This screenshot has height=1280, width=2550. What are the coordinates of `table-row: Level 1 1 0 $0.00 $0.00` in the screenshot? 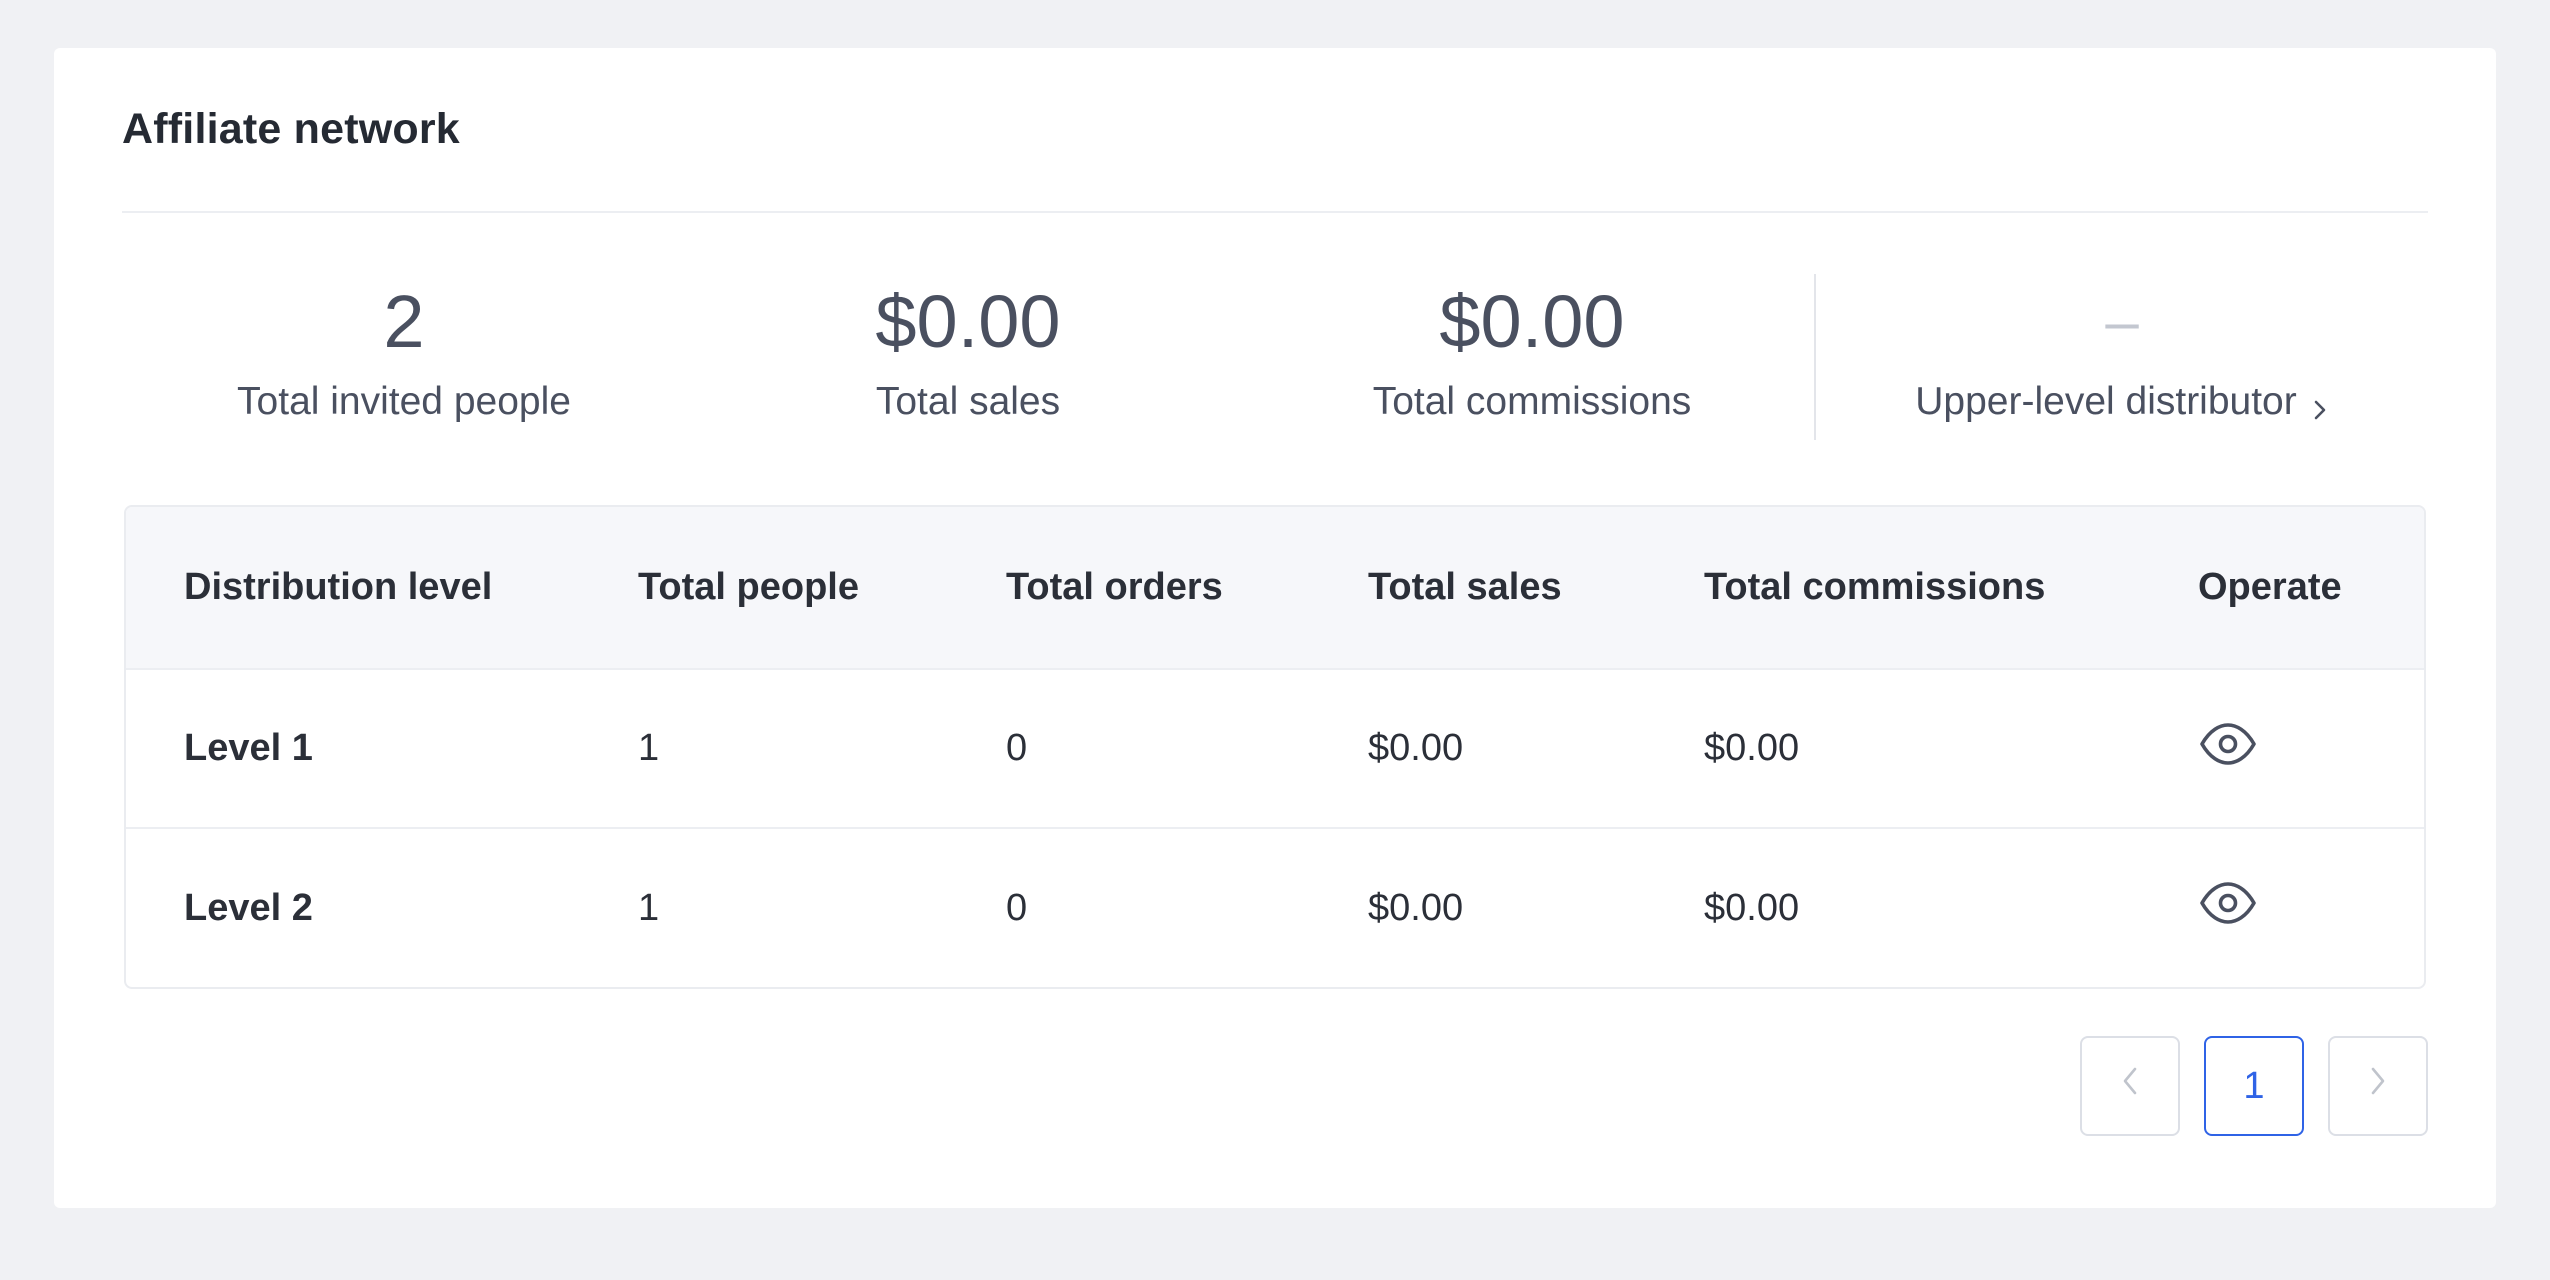 It's located at (1275, 748).